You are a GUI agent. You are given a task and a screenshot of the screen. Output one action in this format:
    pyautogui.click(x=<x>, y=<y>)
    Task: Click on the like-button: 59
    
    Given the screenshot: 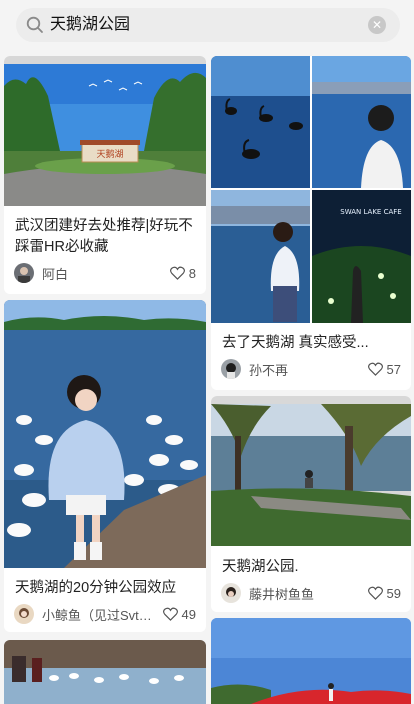 What is the action you would take?
    pyautogui.click(x=384, y=593)
    